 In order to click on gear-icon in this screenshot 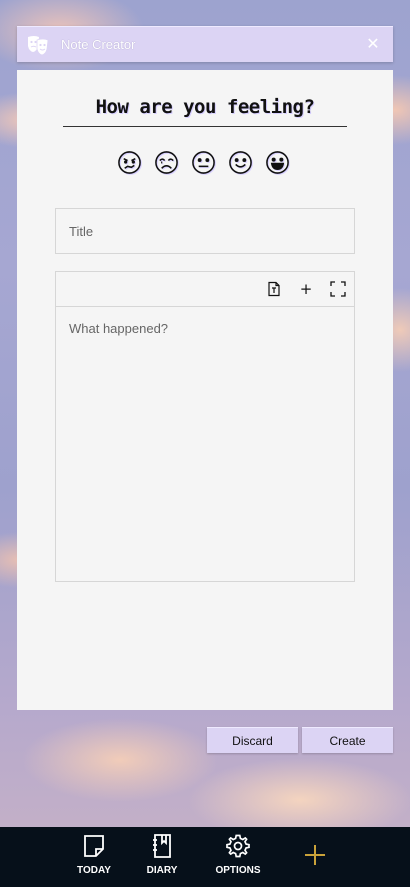, I will do `click(238, 846)`.